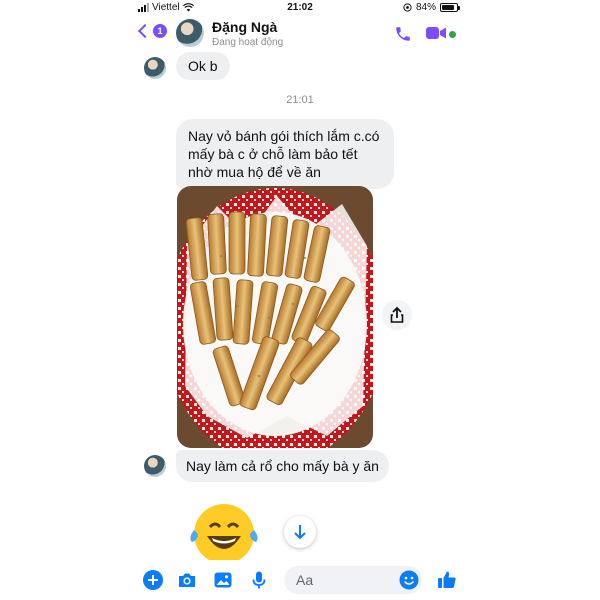 This screenshot has height=600, width=600. I want to click on phone-call-icon, so click(403, 34).